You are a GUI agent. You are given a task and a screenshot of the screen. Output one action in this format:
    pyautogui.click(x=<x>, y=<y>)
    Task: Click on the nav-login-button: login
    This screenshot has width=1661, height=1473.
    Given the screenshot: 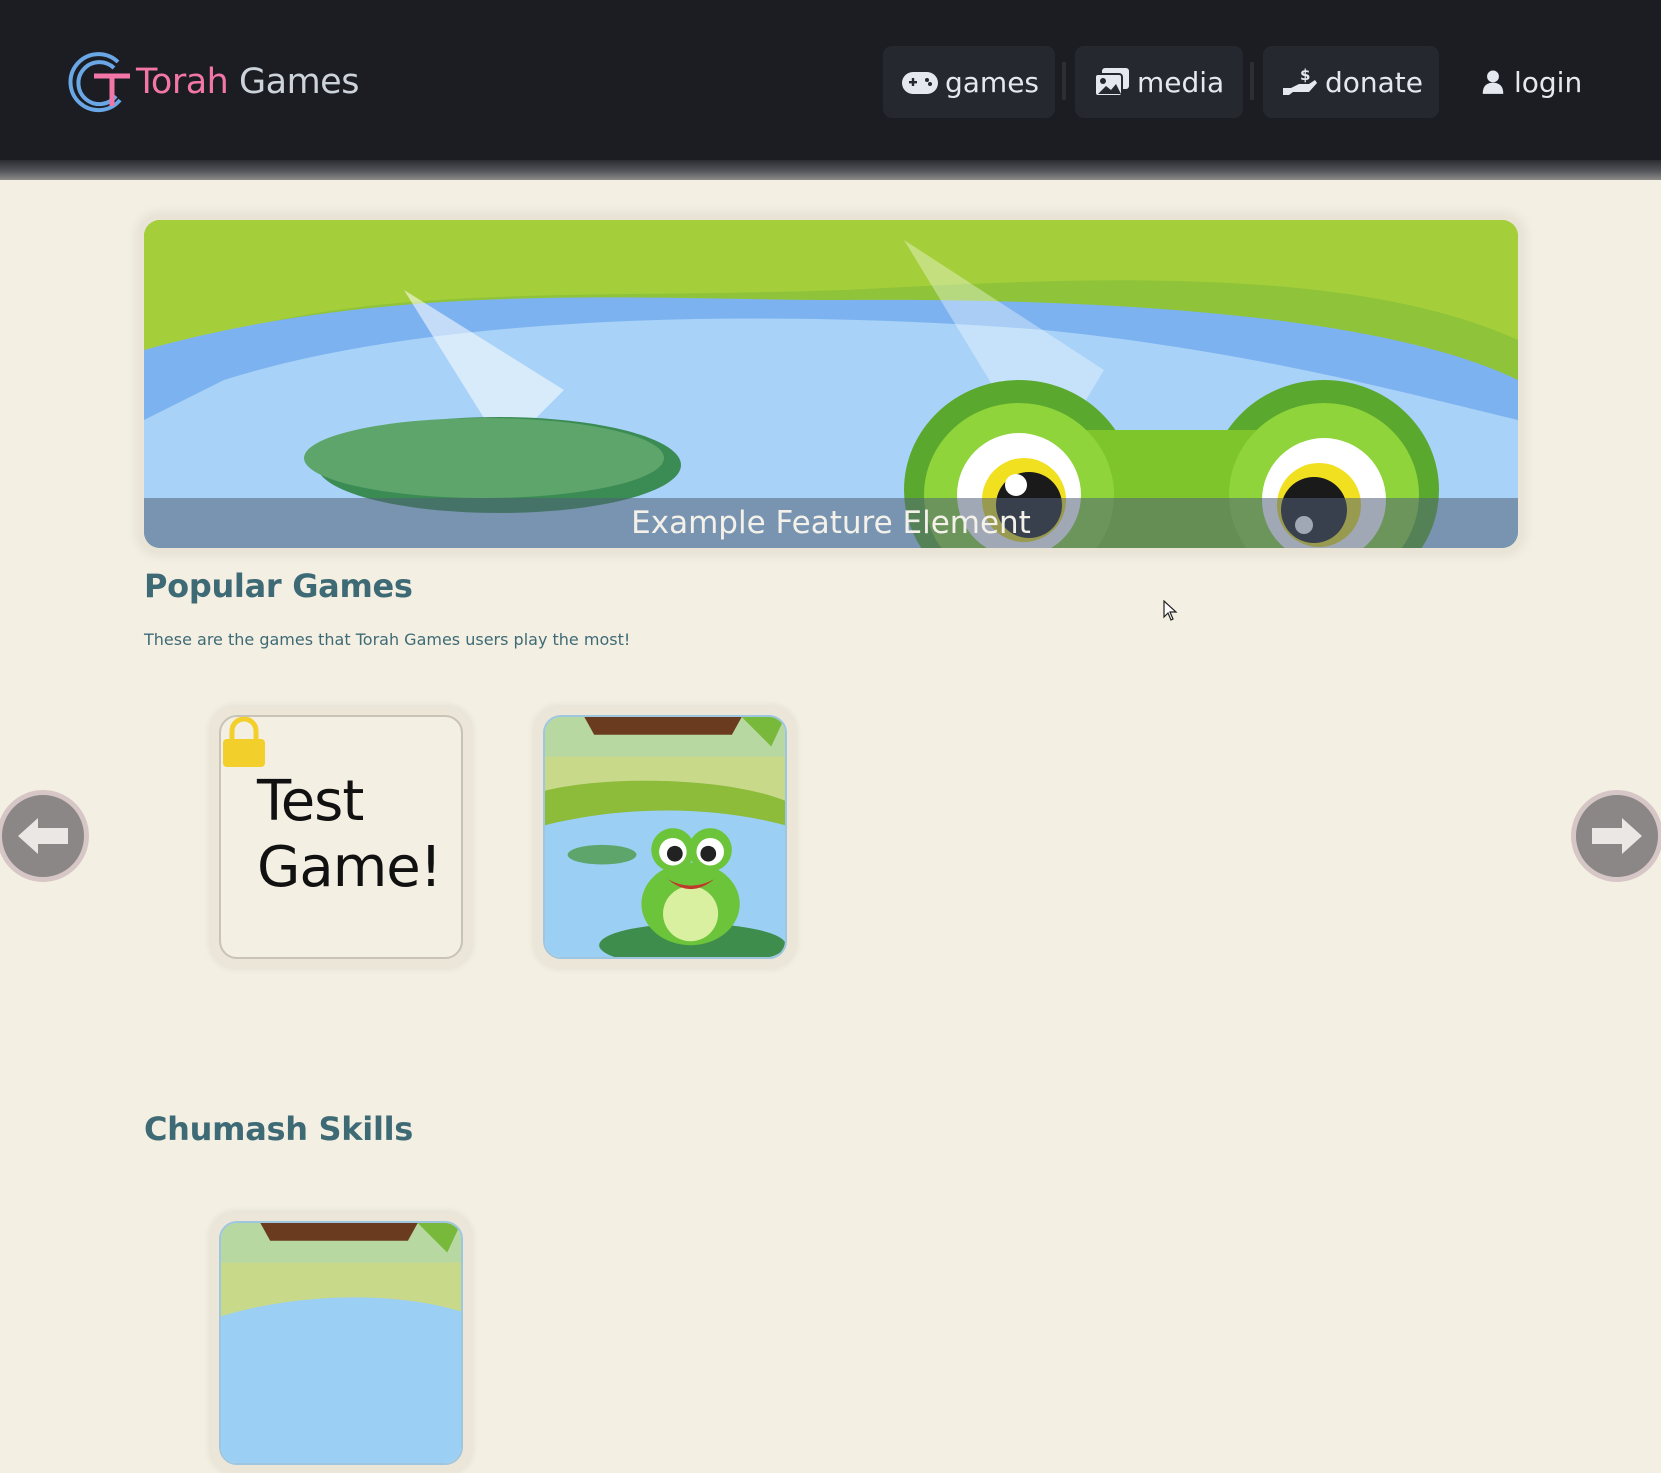 What is the action you would take?
    pyautogui.click(x=1530, y=82)
    